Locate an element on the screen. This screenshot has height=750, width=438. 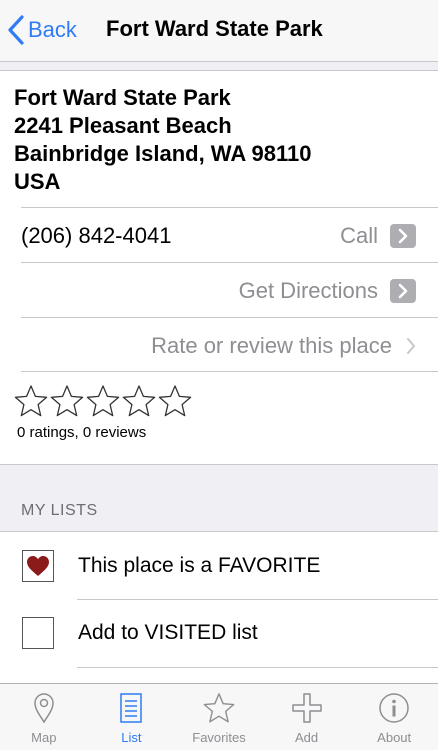
plus-icon is located at coordinates (306, 708).